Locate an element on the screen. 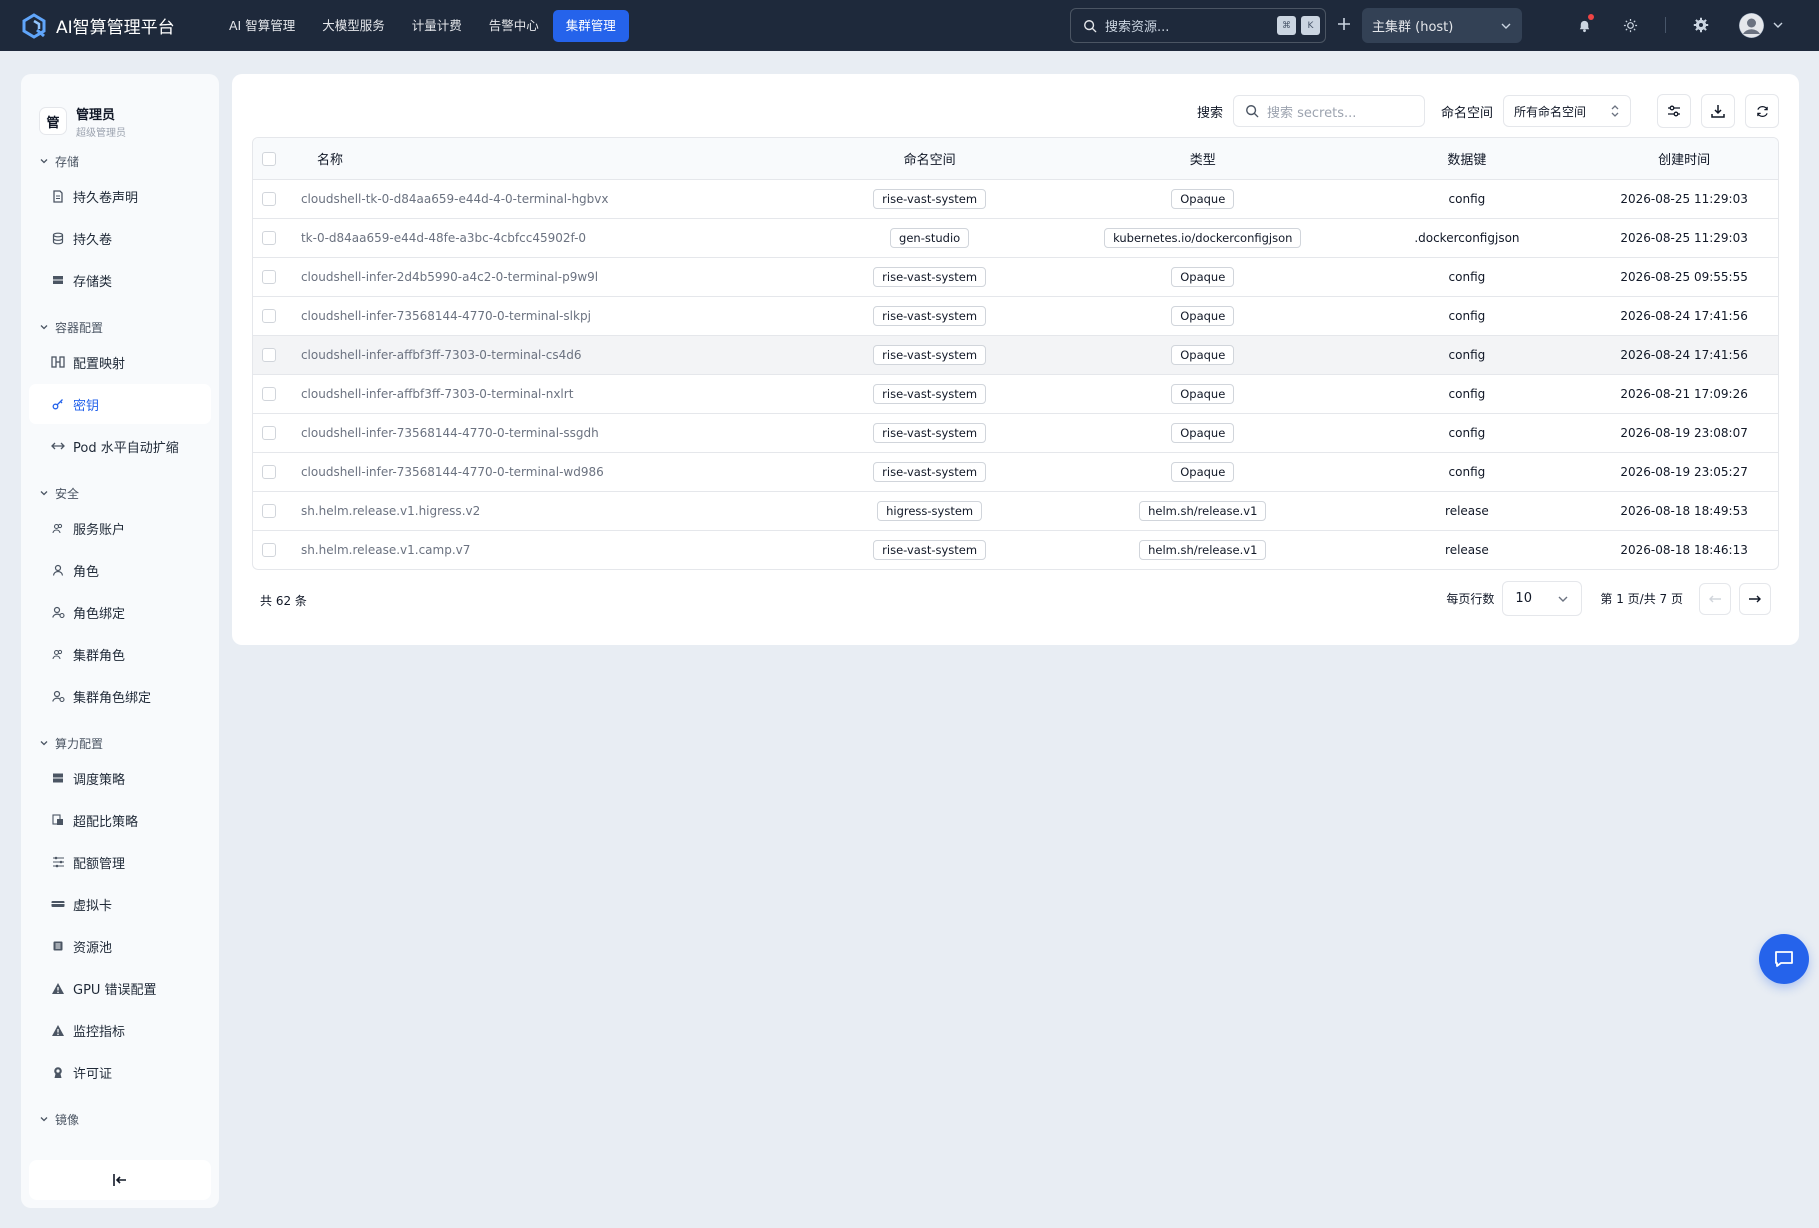  namespace-tag: rise-vast-system is located at coordinates (930, 394).